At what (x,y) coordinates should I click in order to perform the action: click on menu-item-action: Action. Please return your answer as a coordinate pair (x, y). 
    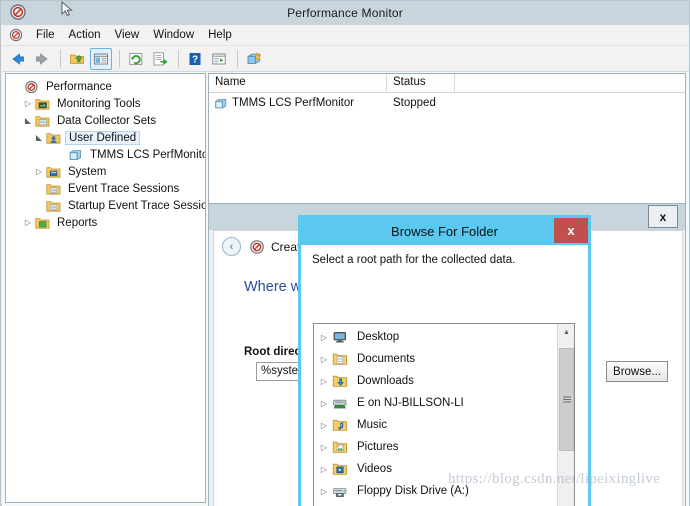
    Looking at the image, I should click on (85, 35).